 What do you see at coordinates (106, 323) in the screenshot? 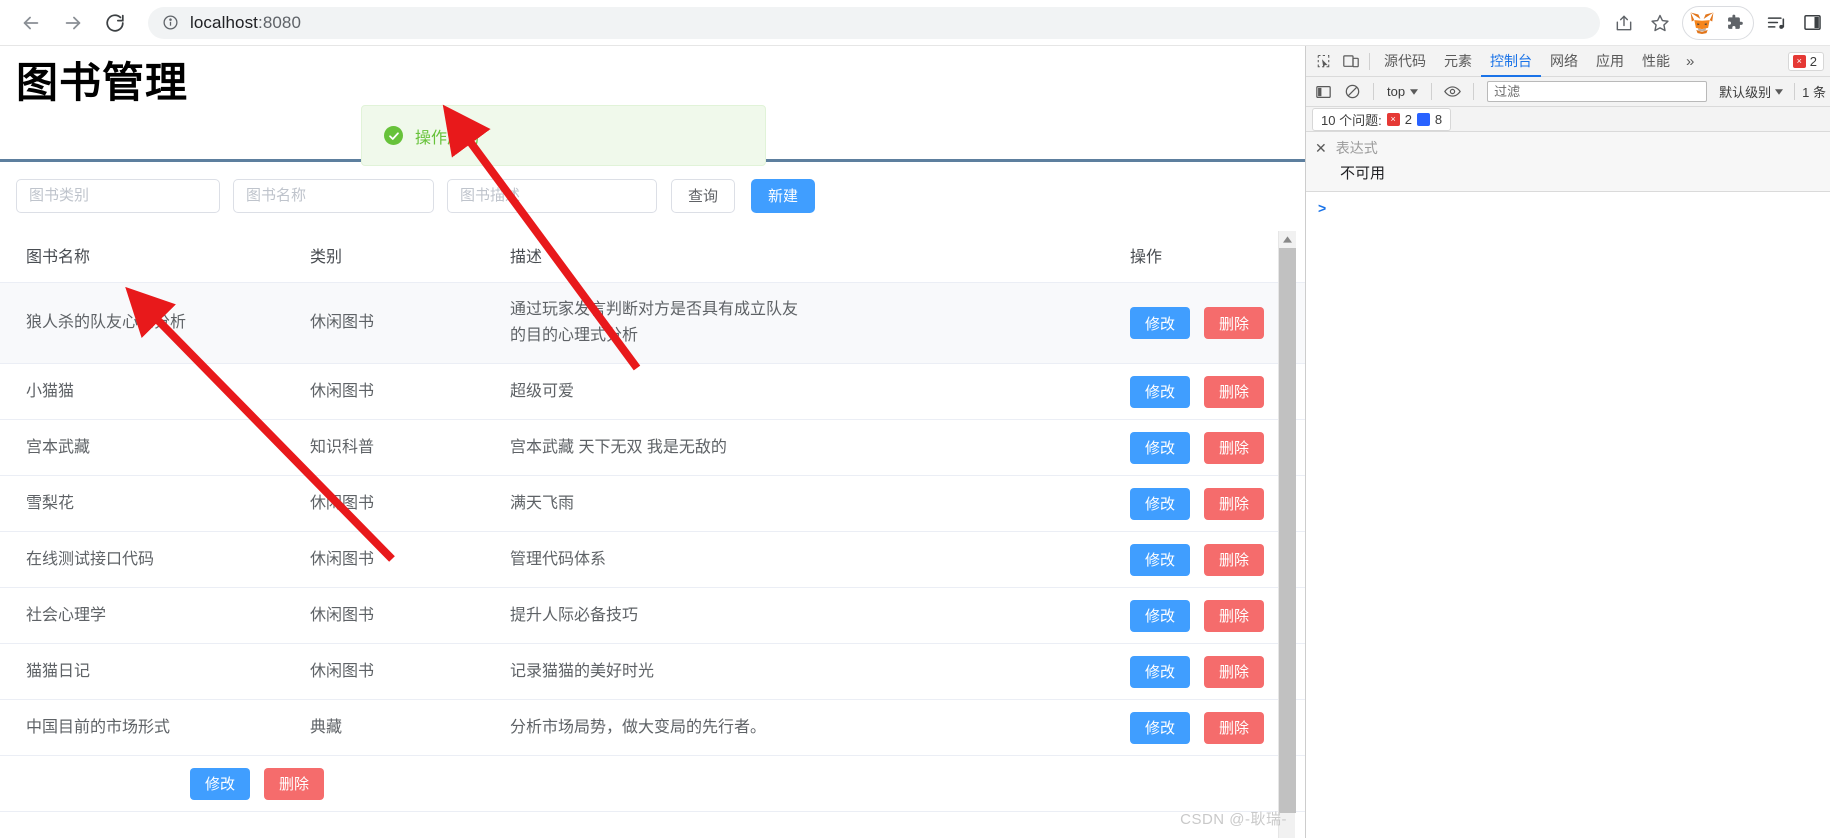
I see `cell-book-name: 狼人杀的队友心态分析` at bounding box center [106, 323].